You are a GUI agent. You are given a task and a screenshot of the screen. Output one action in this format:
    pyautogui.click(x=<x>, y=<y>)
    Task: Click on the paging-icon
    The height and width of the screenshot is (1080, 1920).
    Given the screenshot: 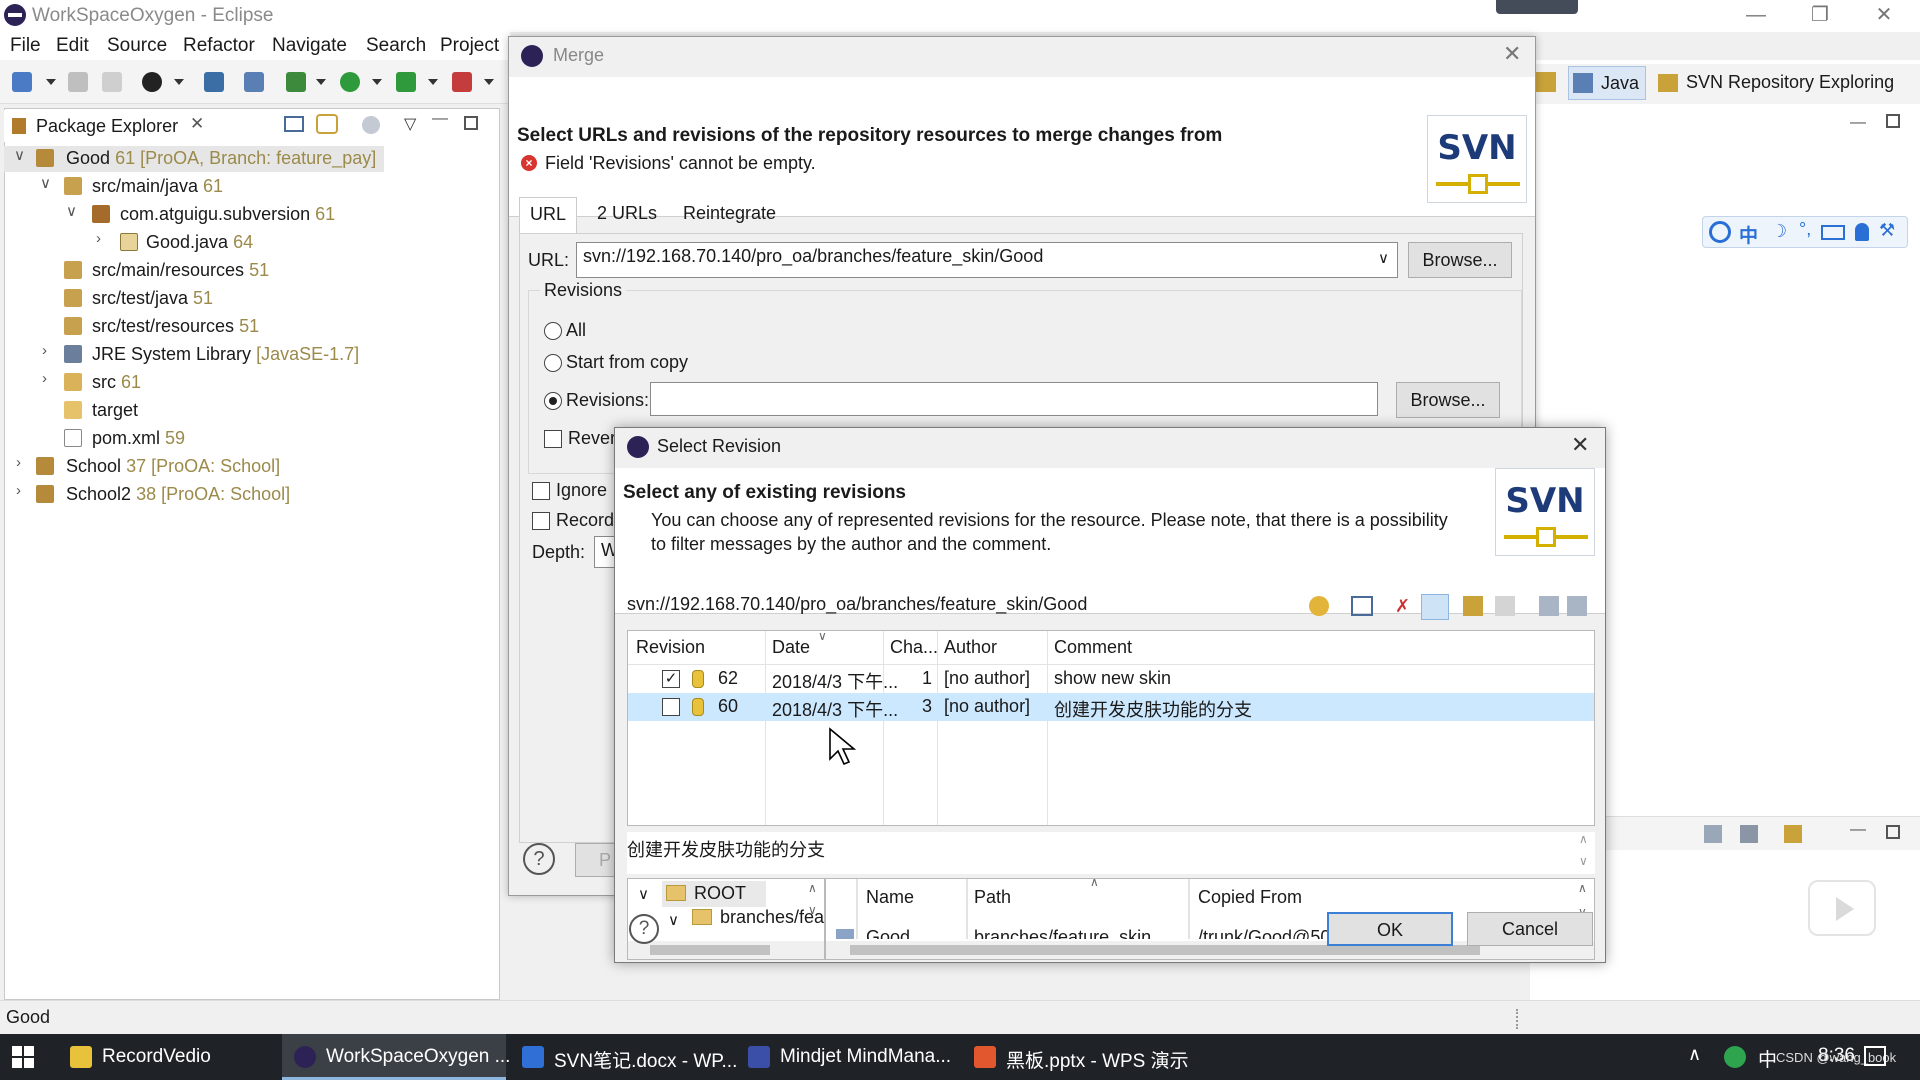 What is the action you would take?
    pyautogui.click(x=1549, y=606)
    